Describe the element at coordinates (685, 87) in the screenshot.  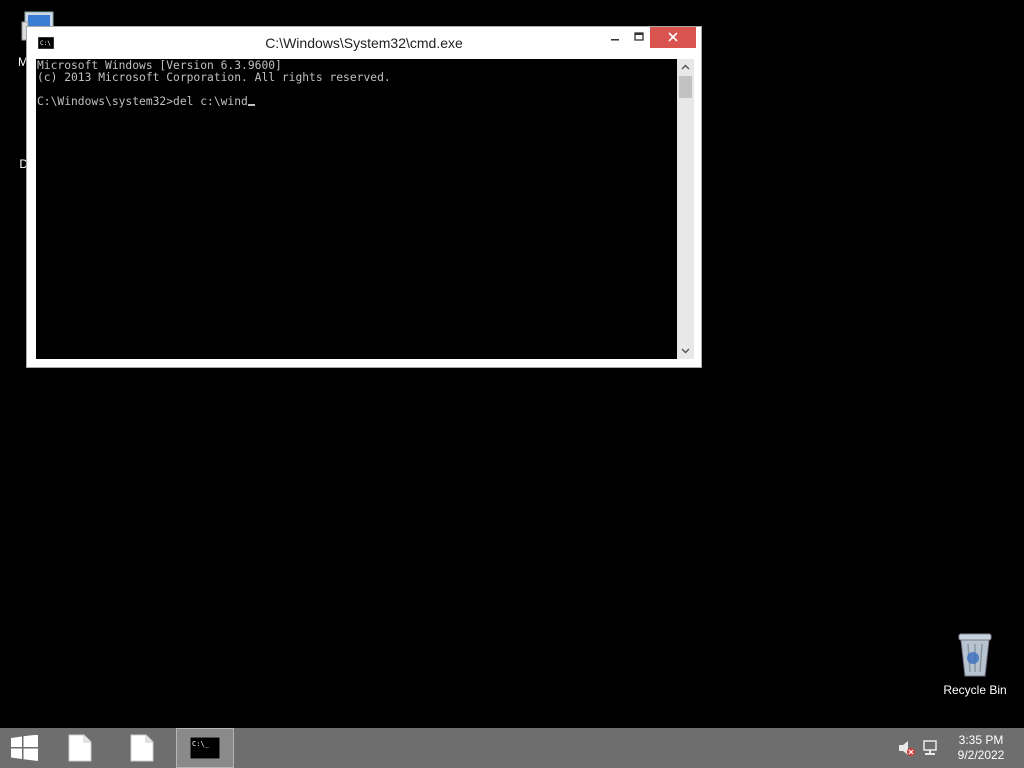
I see `scroll-thumb` at that location.